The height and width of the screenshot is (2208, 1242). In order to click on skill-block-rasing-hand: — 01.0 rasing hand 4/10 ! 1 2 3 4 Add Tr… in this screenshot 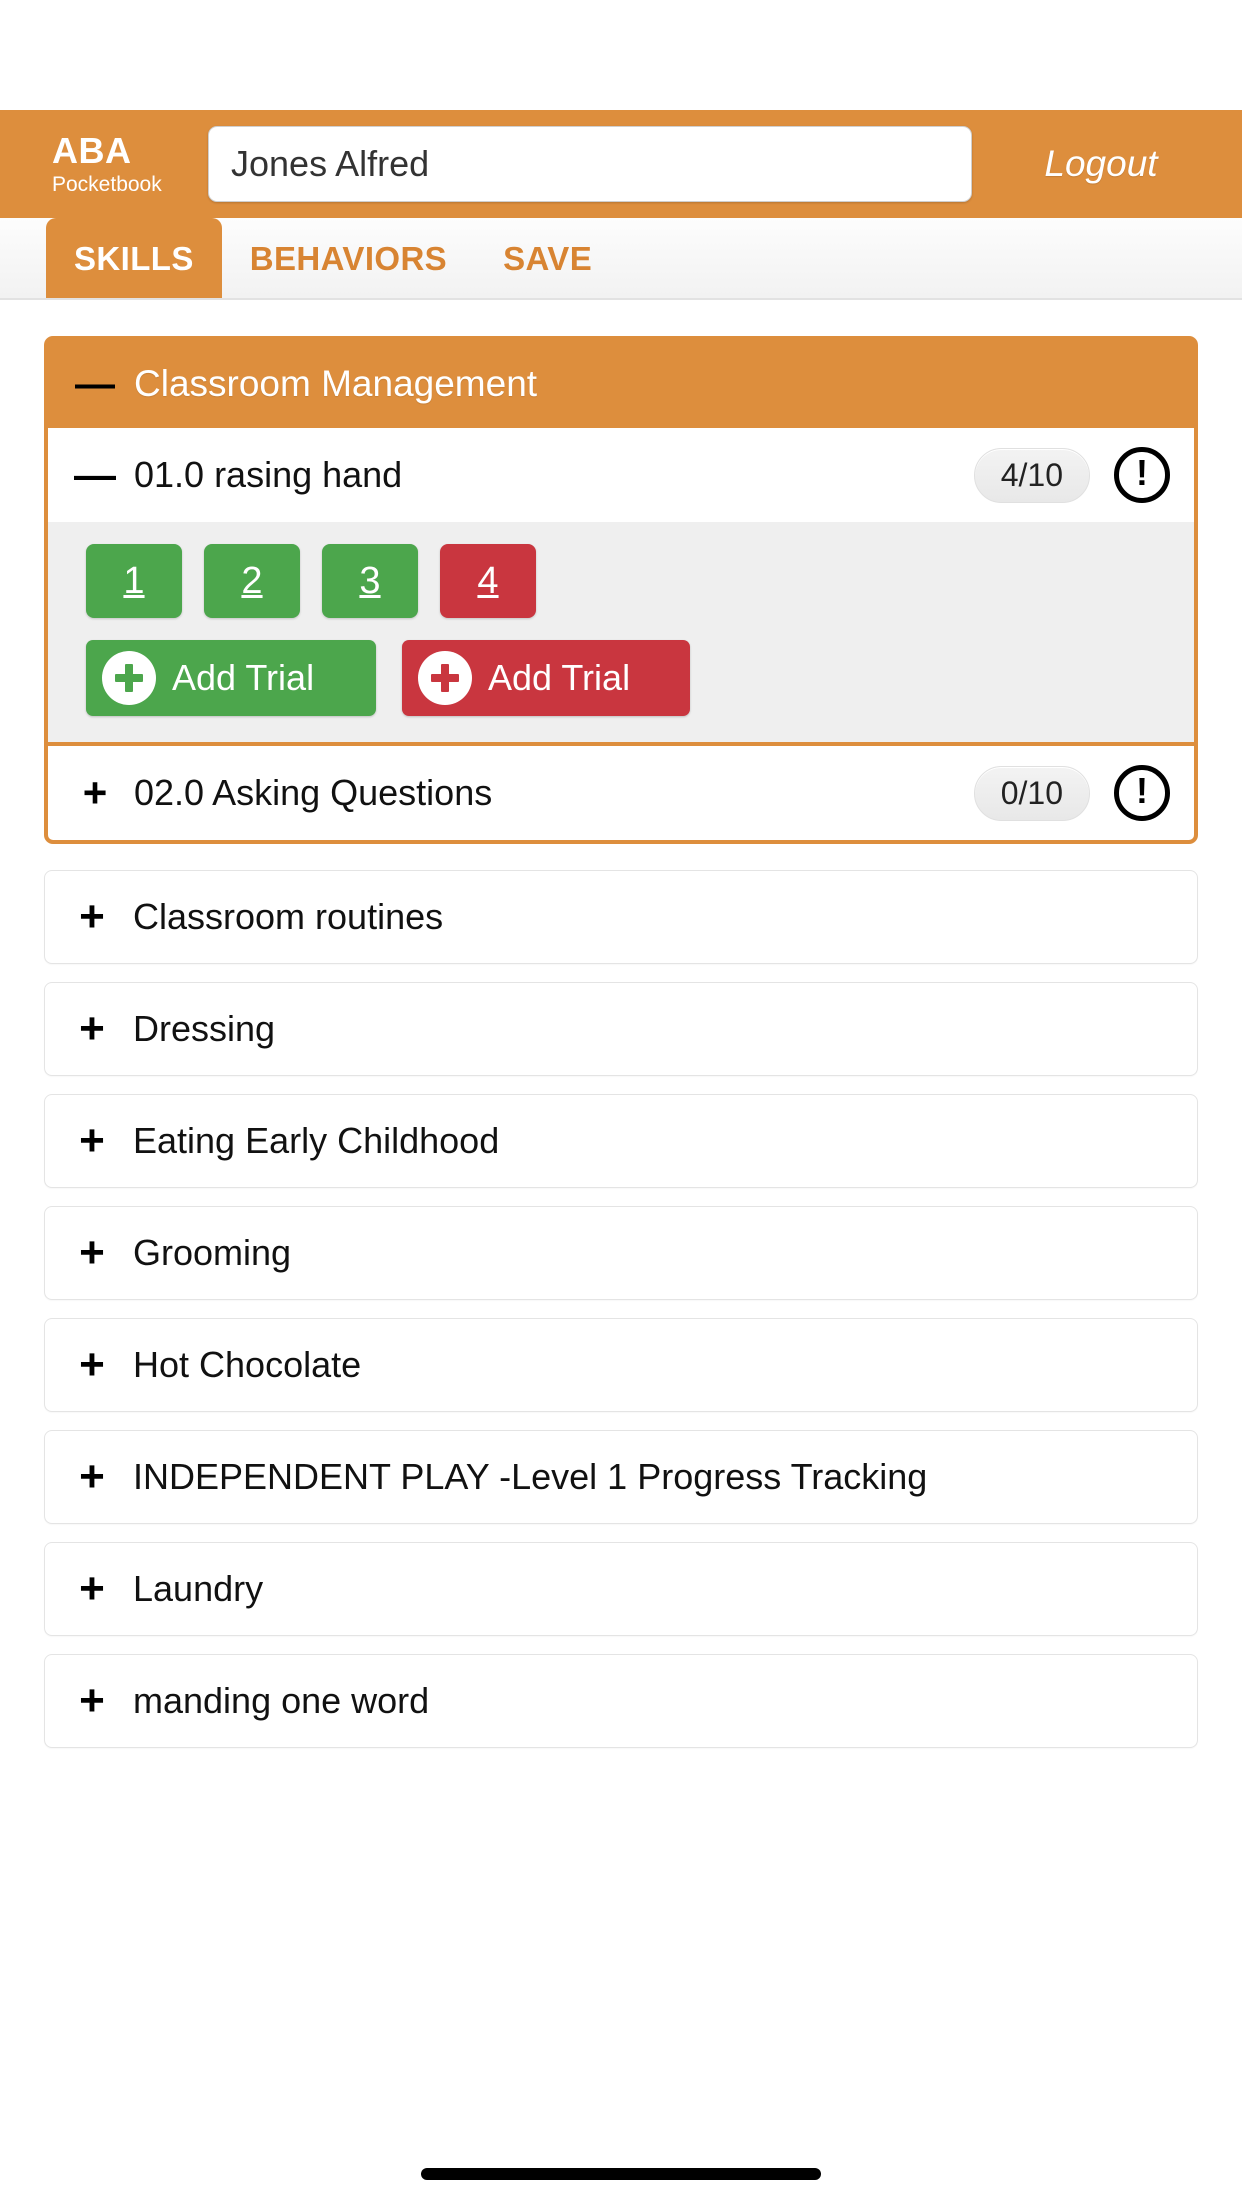, I will do `click(621, 585)`.